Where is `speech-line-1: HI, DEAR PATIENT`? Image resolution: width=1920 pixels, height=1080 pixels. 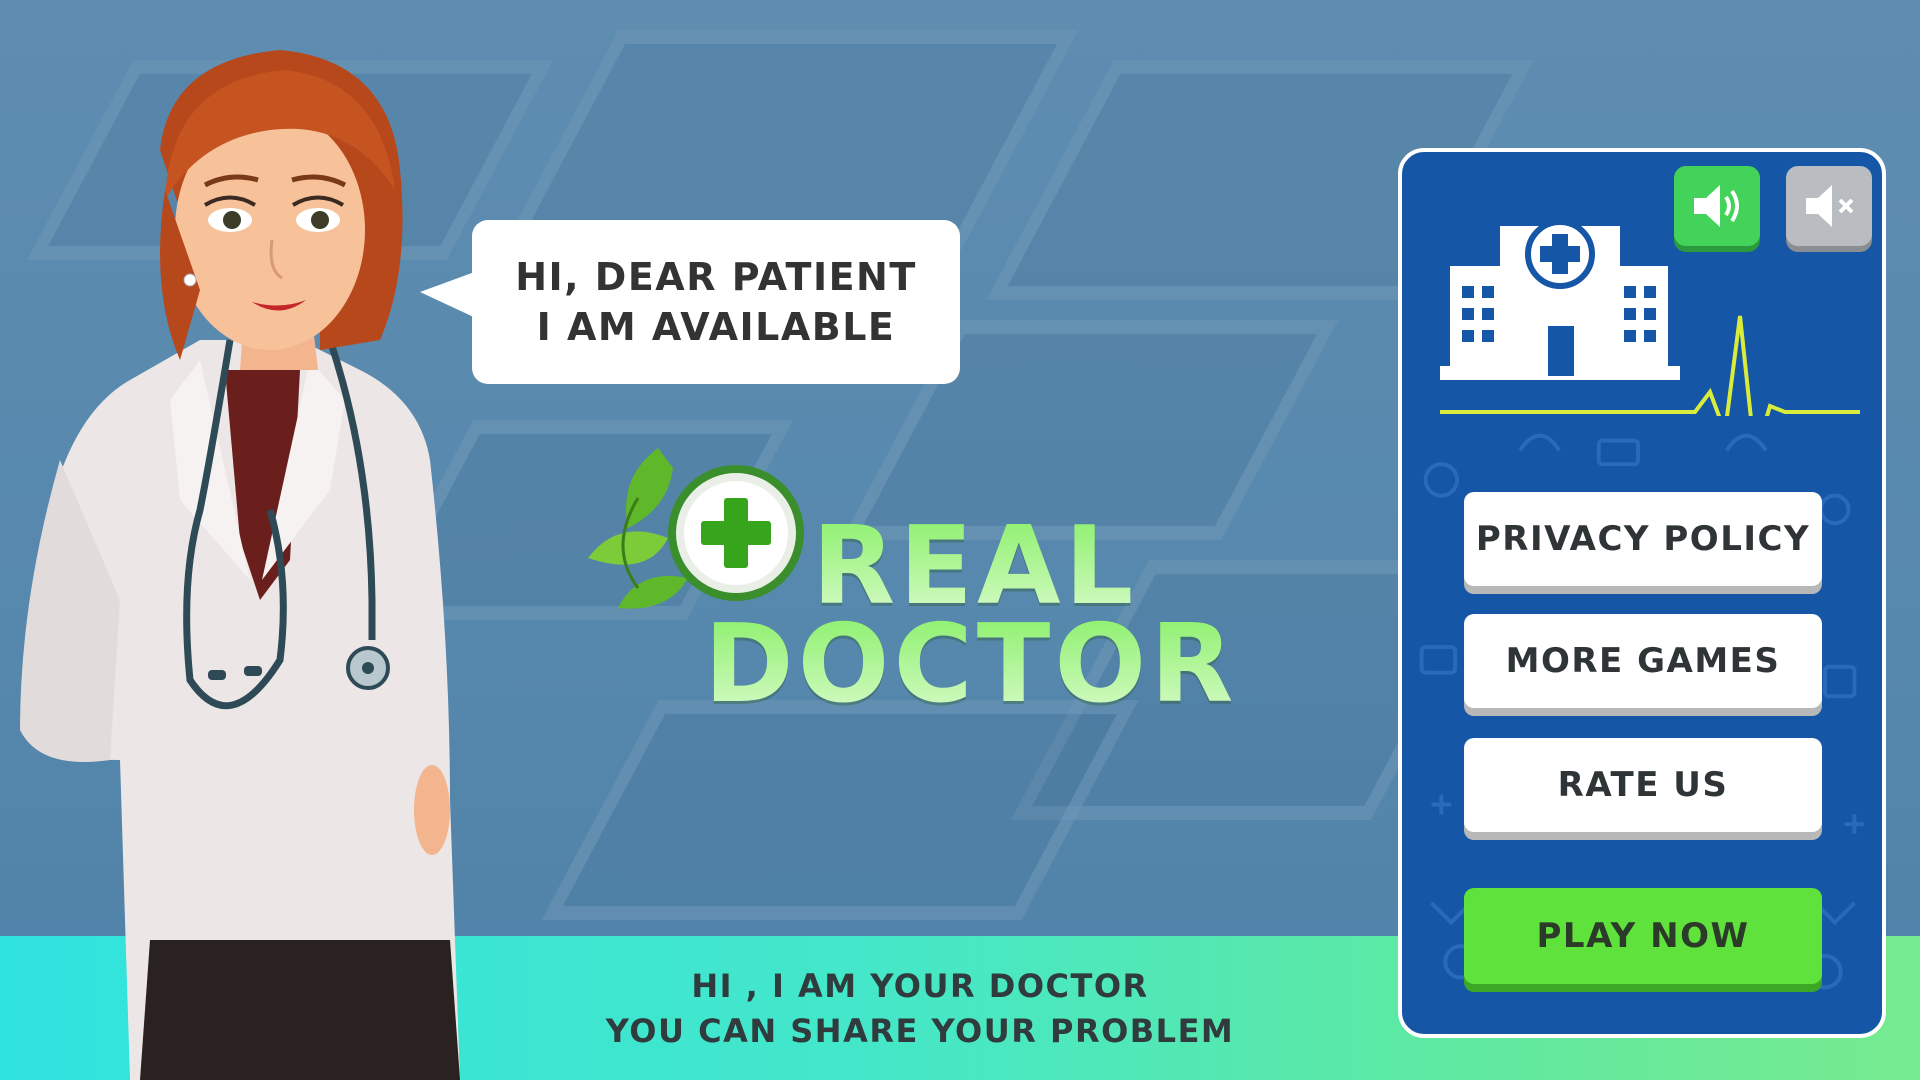
speech-line-1: HI, DEAR PATIENT is located at coordinates (716, 277).